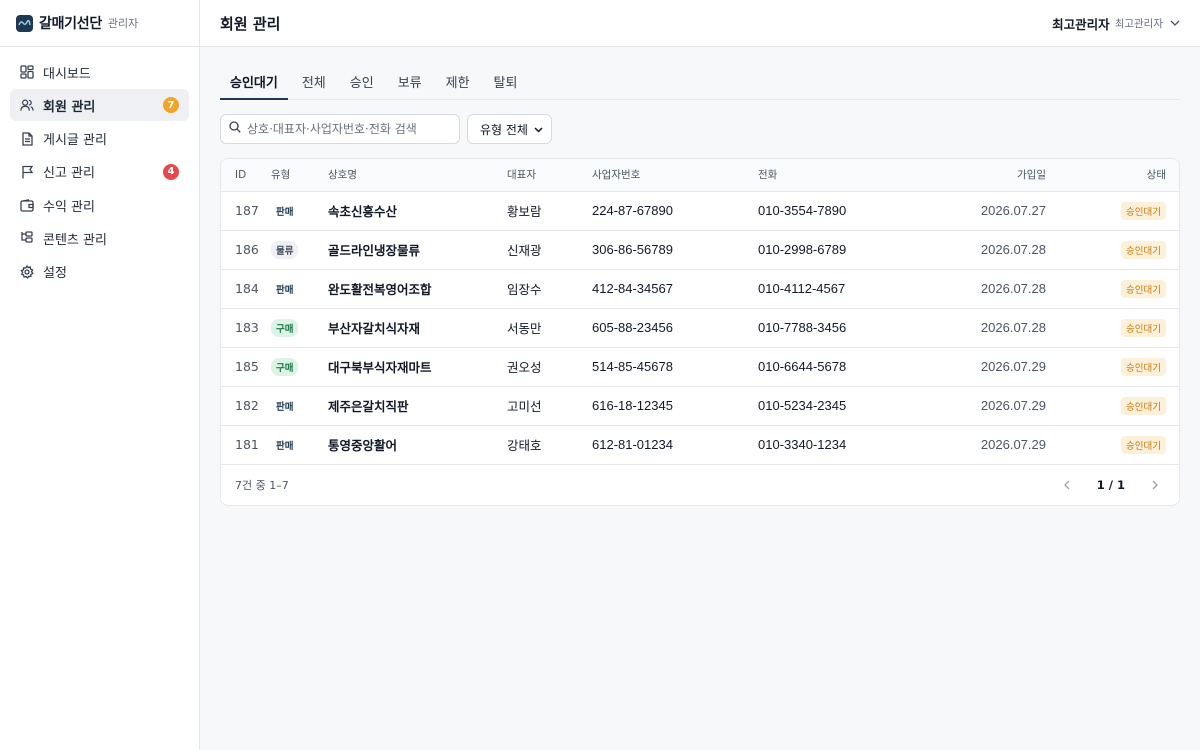 The width and height of the screenshot is (1200, 750). Describe the element at coordinates (27, 238) in the screenshot. I see `content-icon` at that location.